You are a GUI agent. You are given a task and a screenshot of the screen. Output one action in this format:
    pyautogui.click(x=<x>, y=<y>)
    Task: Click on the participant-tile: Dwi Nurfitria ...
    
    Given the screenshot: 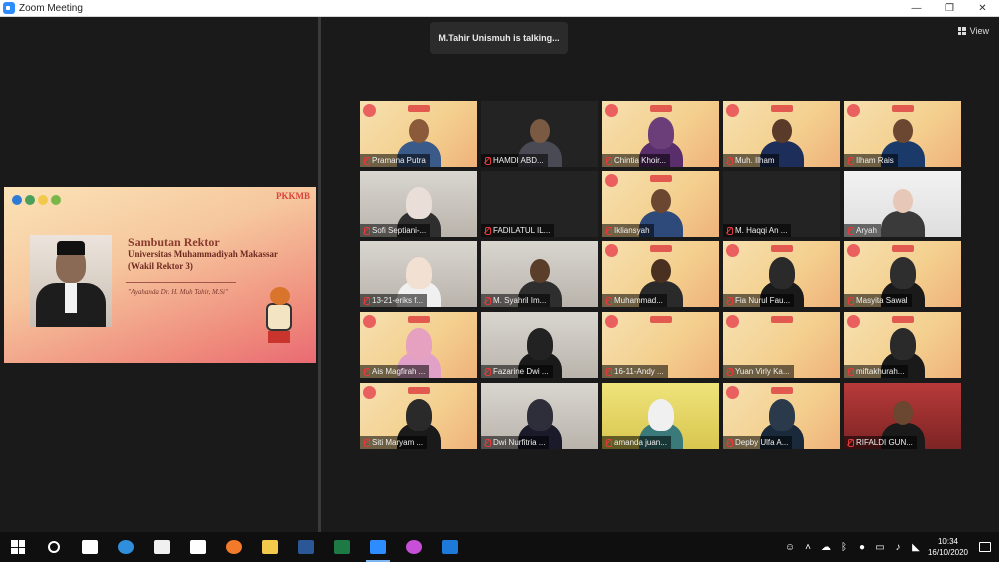 What is the action you would take?
    pyautogui.click(x=539, y=416)
    